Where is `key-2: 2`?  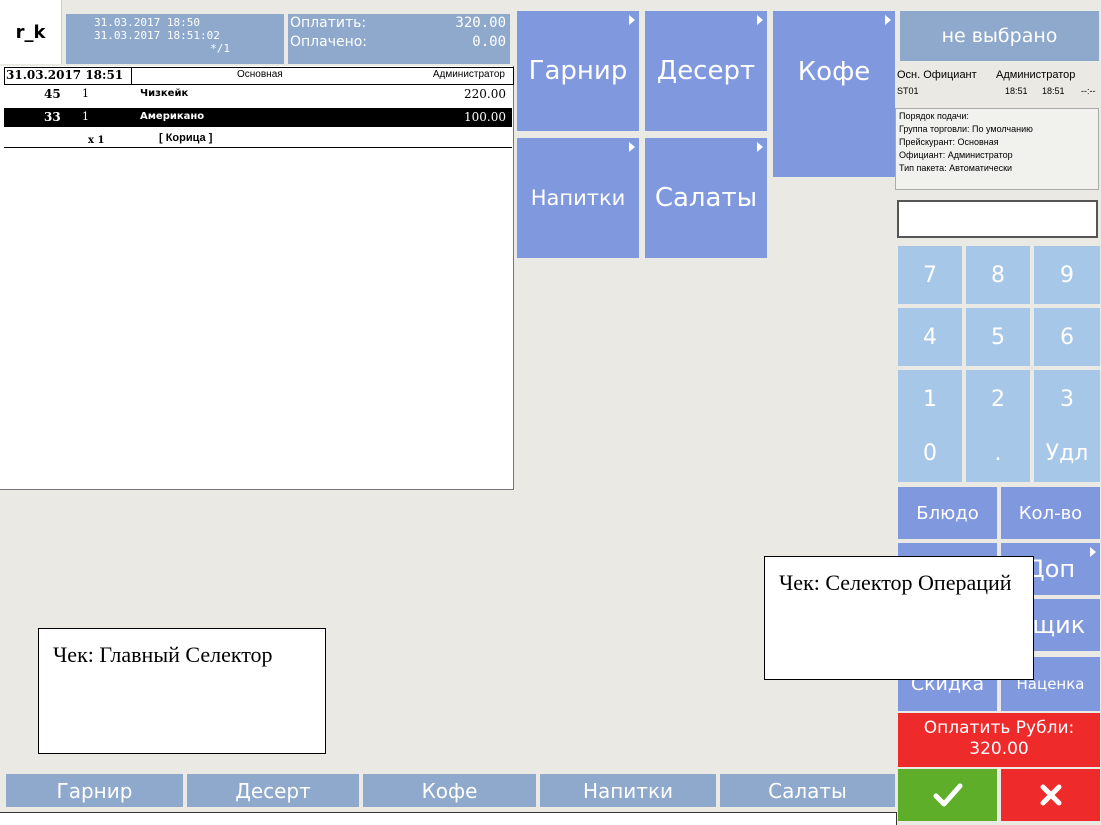
key-2: 2 is located at coordinates (998, 399).